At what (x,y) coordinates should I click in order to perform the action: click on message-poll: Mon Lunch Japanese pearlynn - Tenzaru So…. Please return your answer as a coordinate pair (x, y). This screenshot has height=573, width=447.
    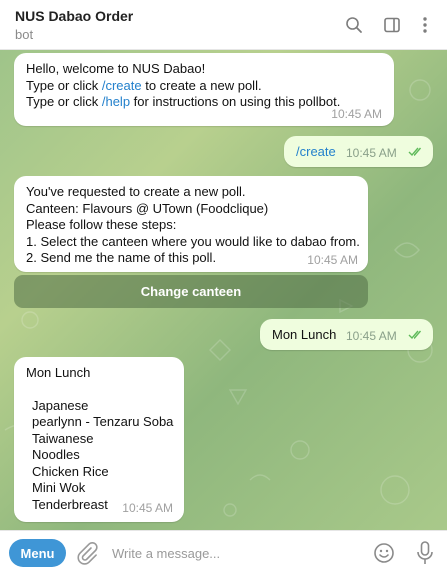
    Looking at the image, I should click on (99, 439).